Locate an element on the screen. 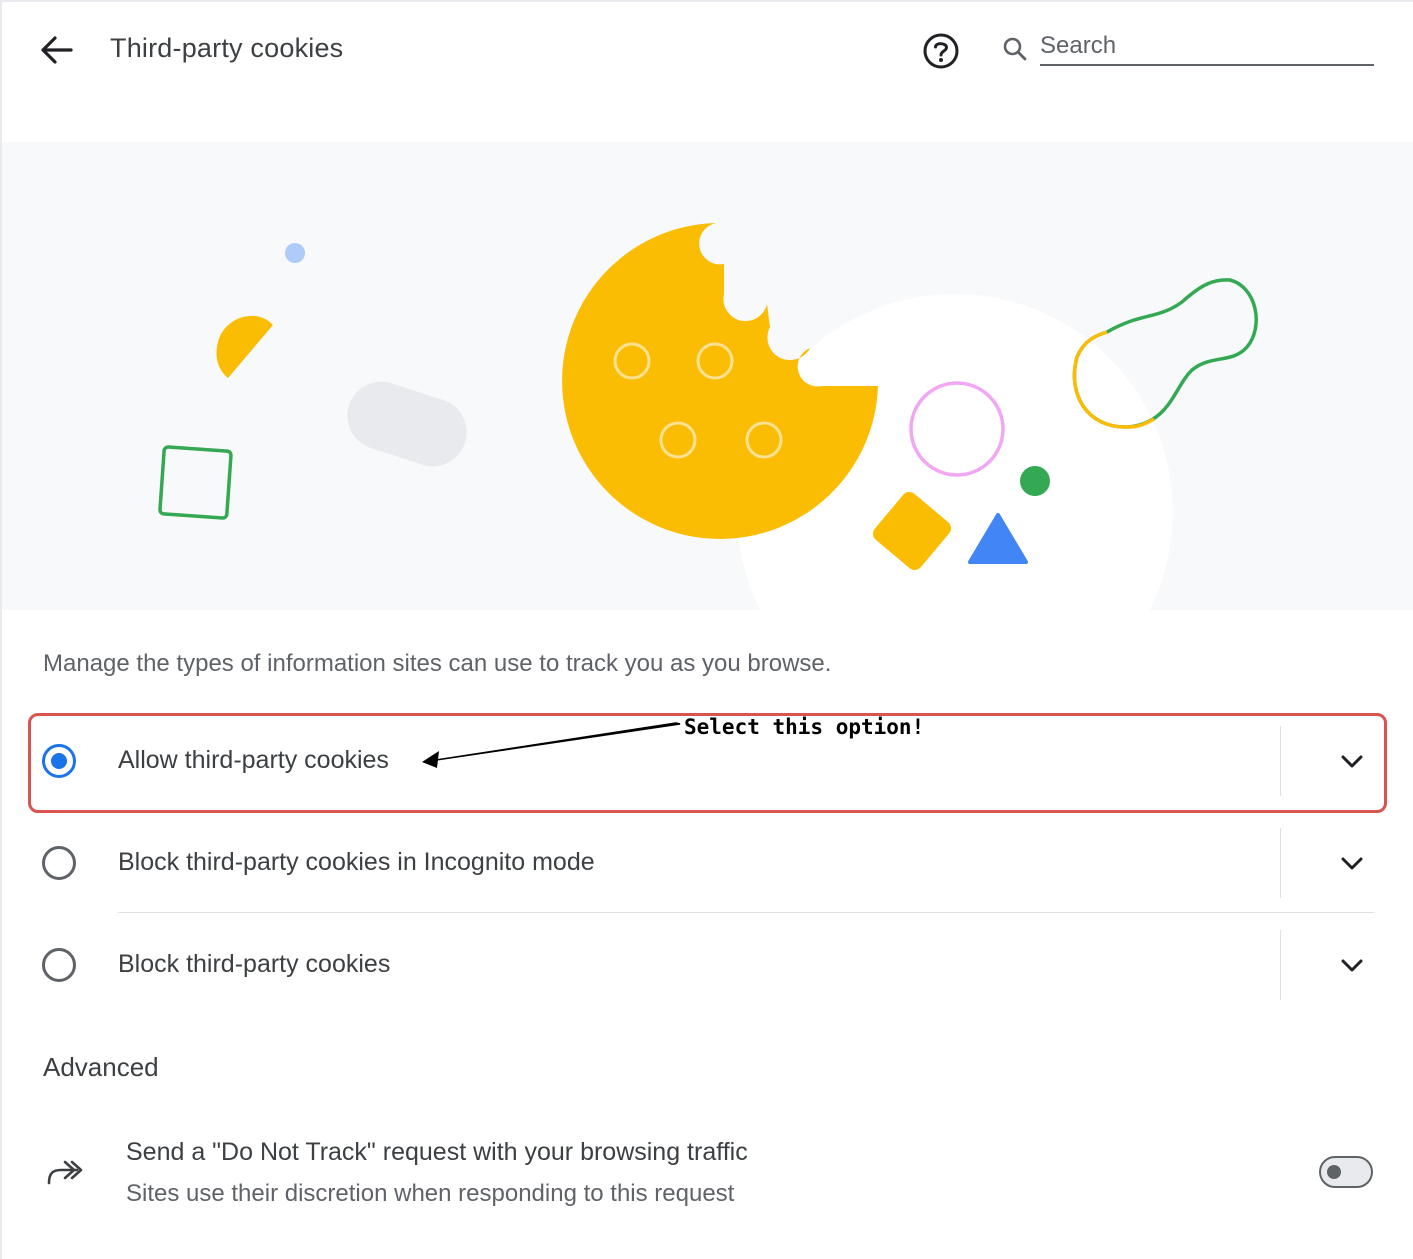 The width and height of the screenshot is (1413, 1259). page-title: Third-party cookies is located at coordinates (227, 48).